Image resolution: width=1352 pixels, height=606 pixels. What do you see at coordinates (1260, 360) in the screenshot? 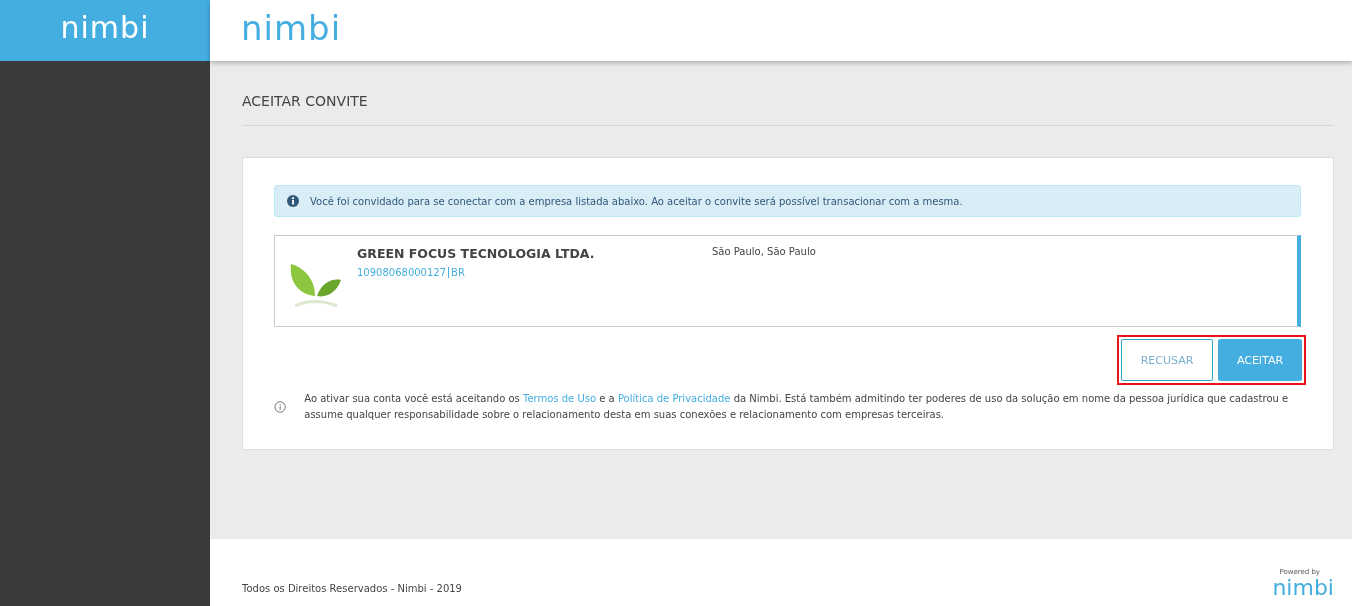
I see `accept-button: ACEITAR` at bounding box center [1260, 360].